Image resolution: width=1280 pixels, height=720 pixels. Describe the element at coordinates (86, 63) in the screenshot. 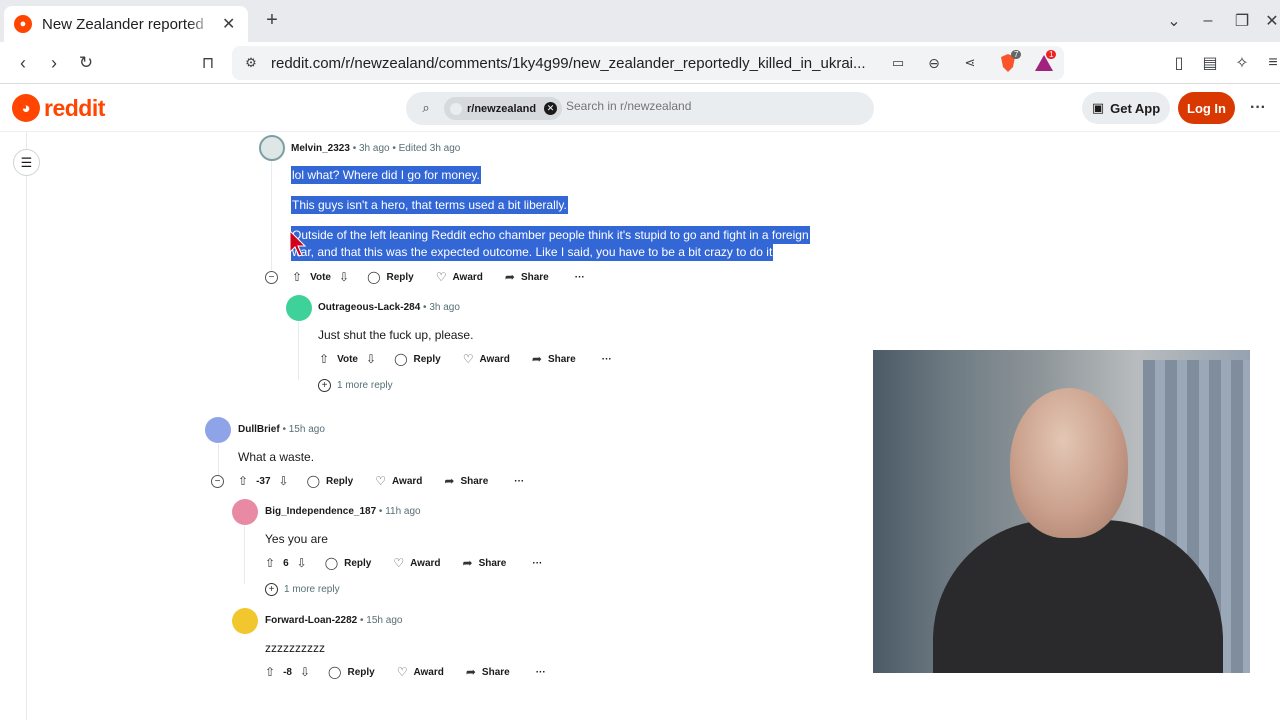

I see `reload-icon: ↻` at that location.